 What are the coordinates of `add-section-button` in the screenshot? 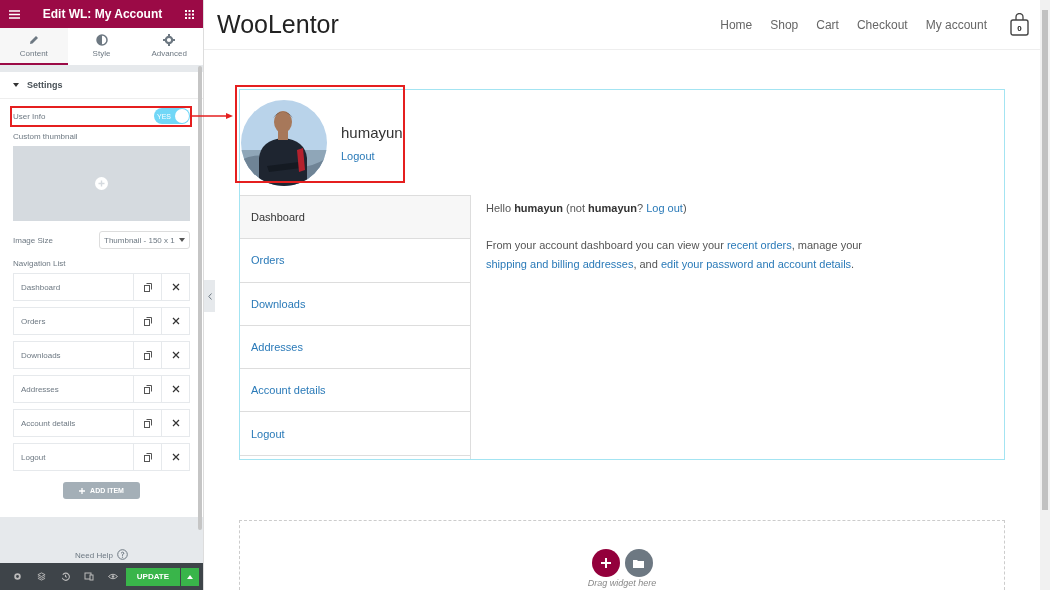 It's located at (605, 563).